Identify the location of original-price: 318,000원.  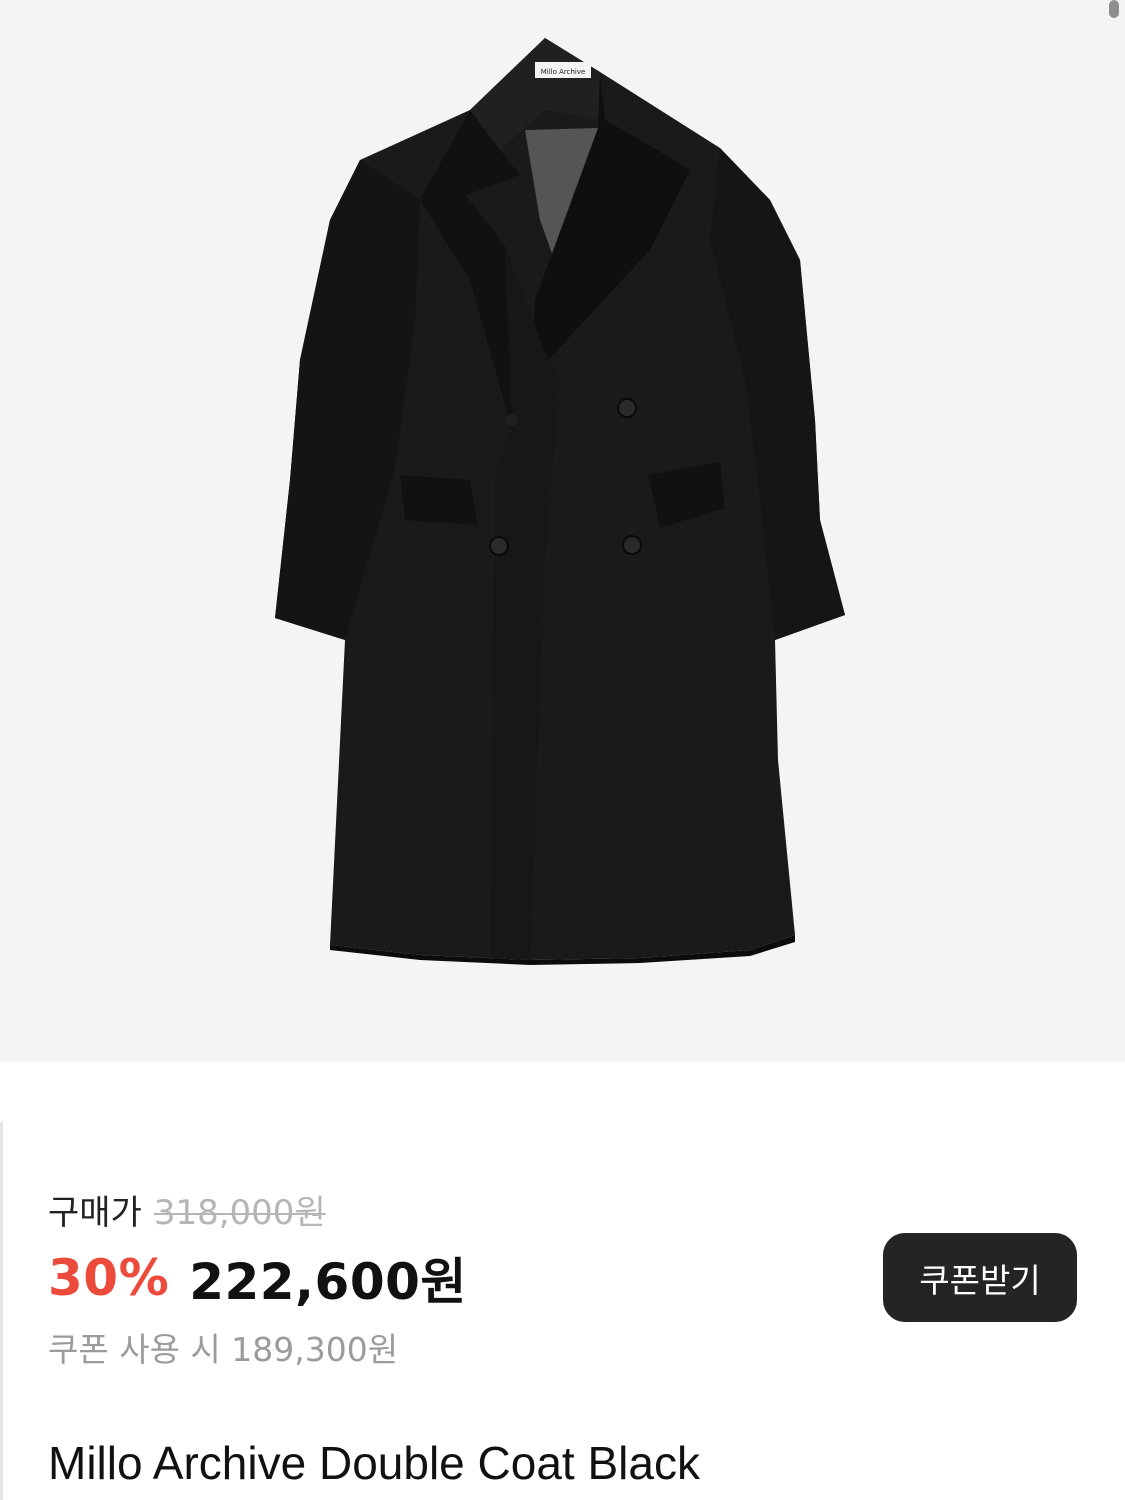
(239, 1212).